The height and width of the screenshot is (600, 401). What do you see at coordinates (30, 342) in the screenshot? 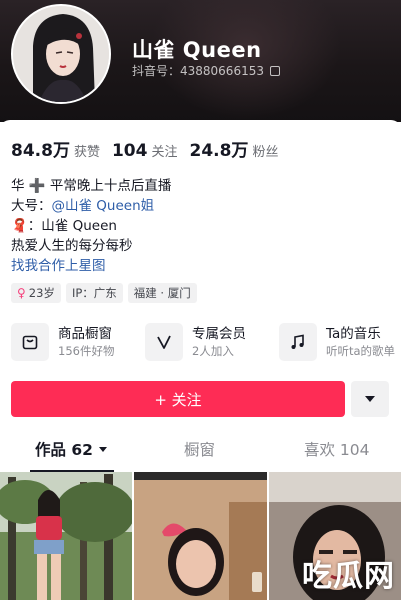
I see `shopping-bag-icon` at bounding box center [30, 342].